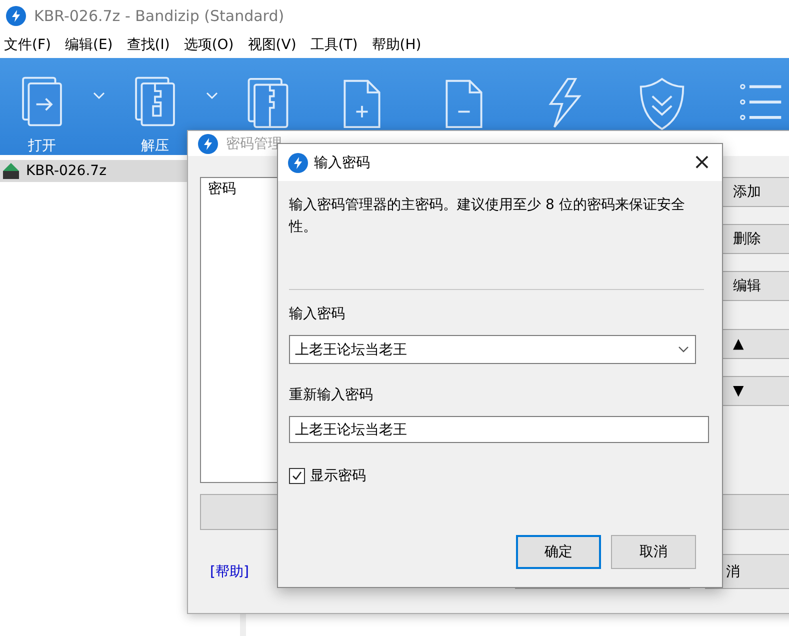 The width and height of the screenshot is (789, 636). I want to click on list-header: 密码, so click(222, 189).